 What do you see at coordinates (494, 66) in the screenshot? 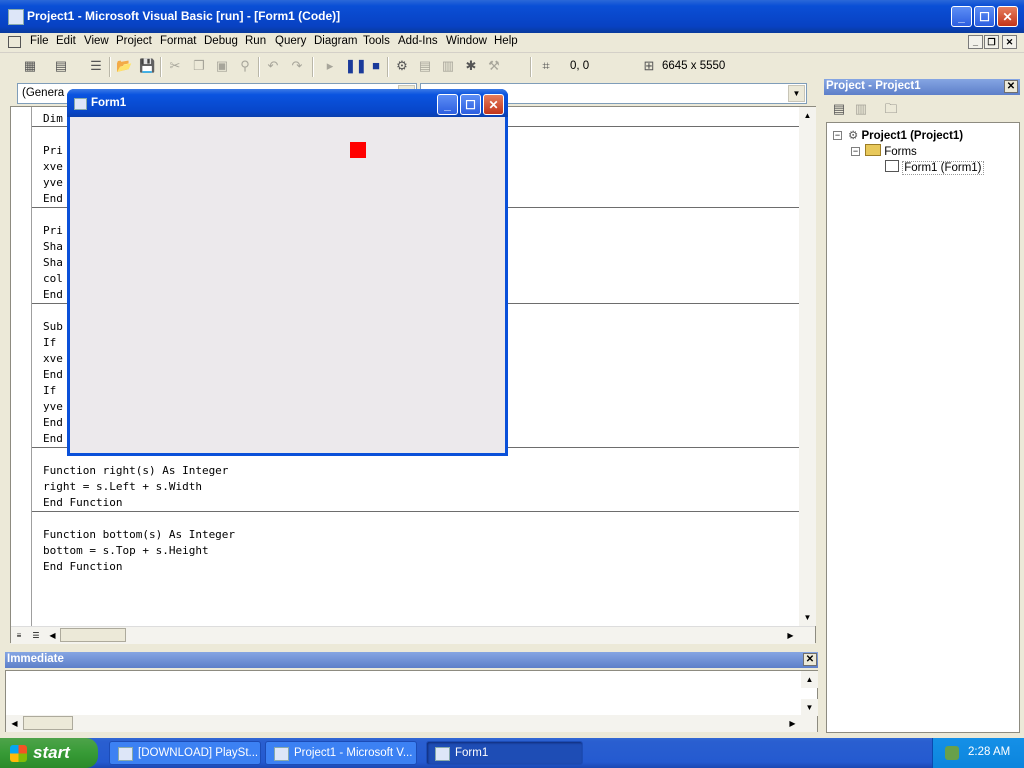
I see `toolbox-icon: ⚒` at bounding box center [494, 66].